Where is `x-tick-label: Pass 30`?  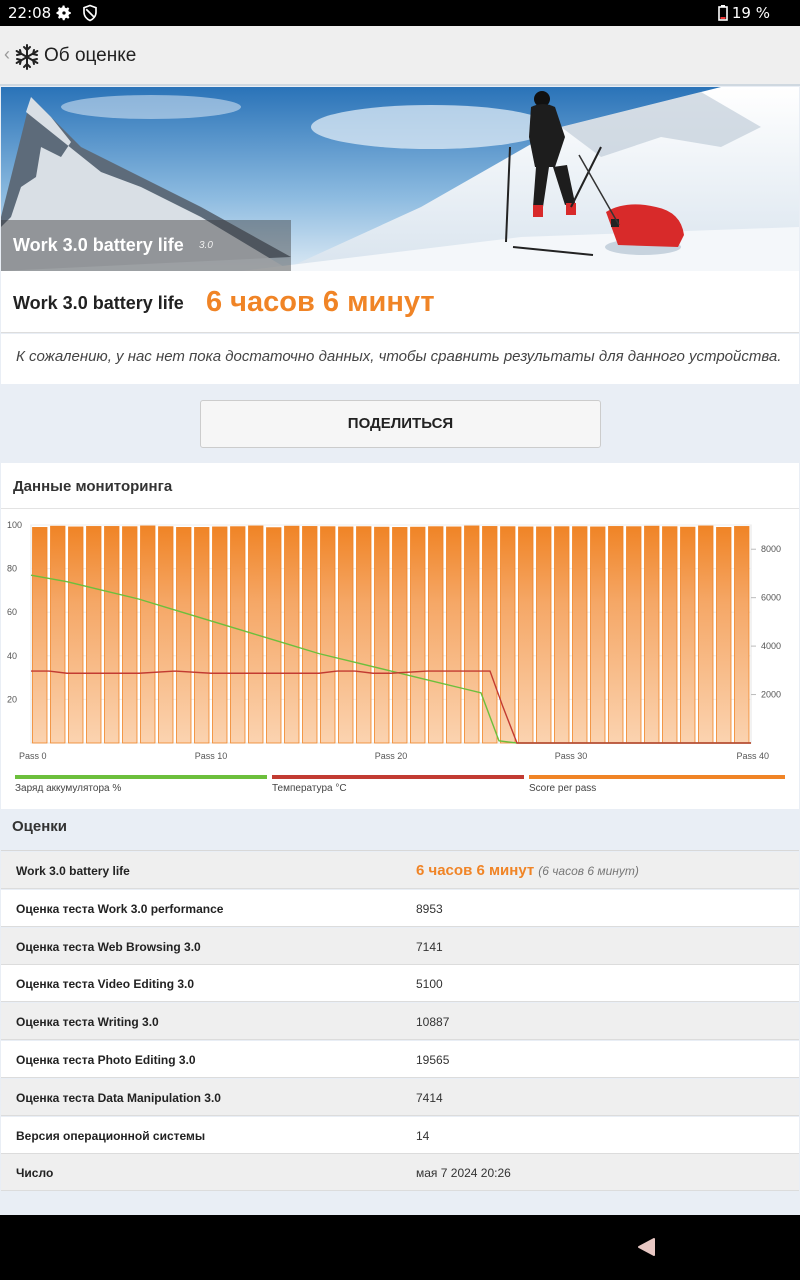 x-tick-label: Pass 30 is located at coordinates (571, 756).